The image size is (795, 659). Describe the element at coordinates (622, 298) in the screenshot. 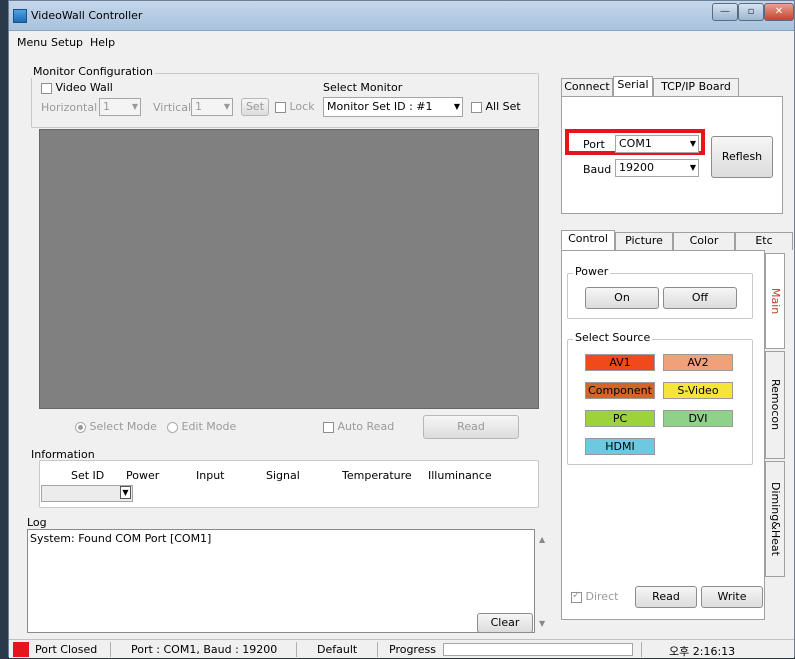

I see `power-on-button: On` at that location.